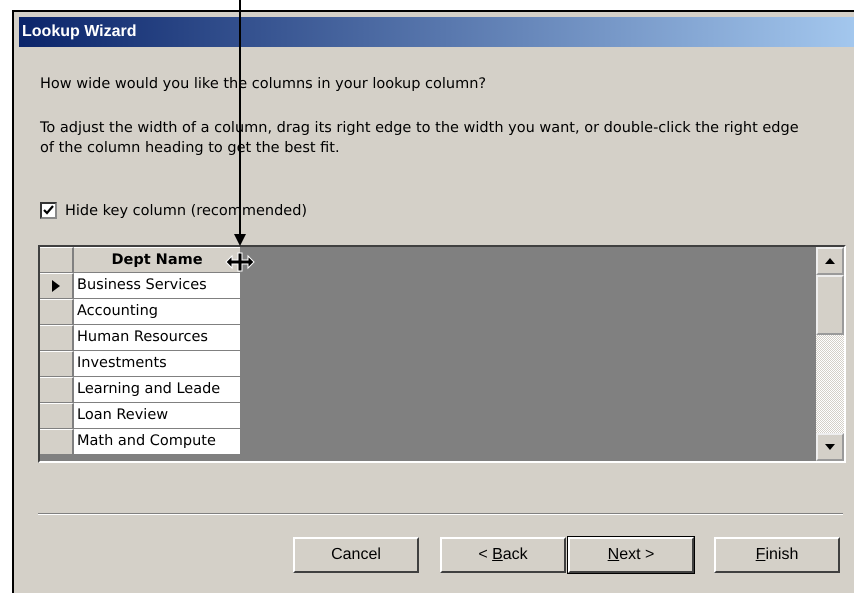  What do you see at coordinates (631, 555) in the screenshot?
I see `wizard-button: Next >` at bounding box center [631, 555].